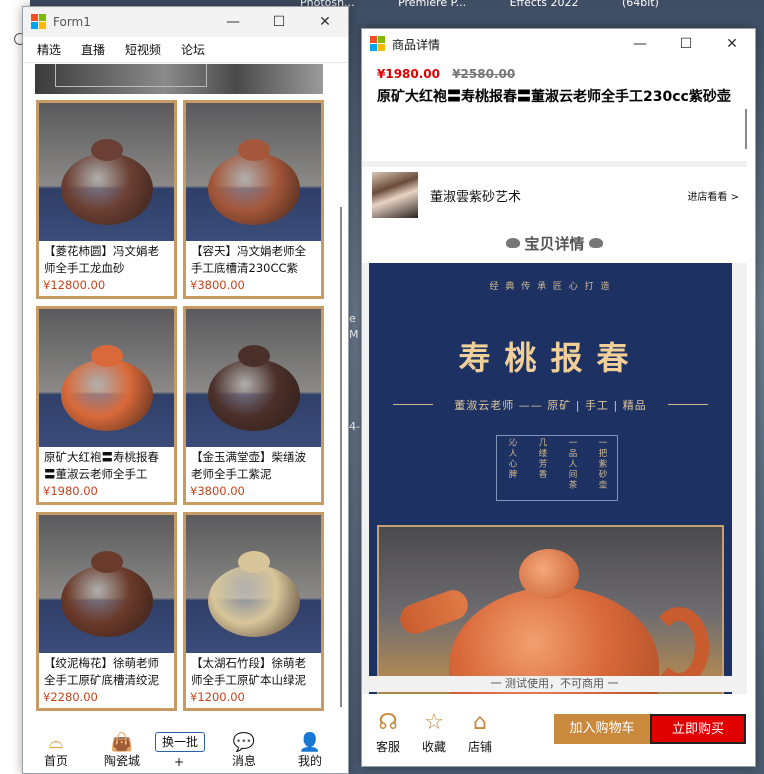 This screenshot has width=764, height=774. I want to click on shopping-bag-icon: 👜, so click(122, 742).